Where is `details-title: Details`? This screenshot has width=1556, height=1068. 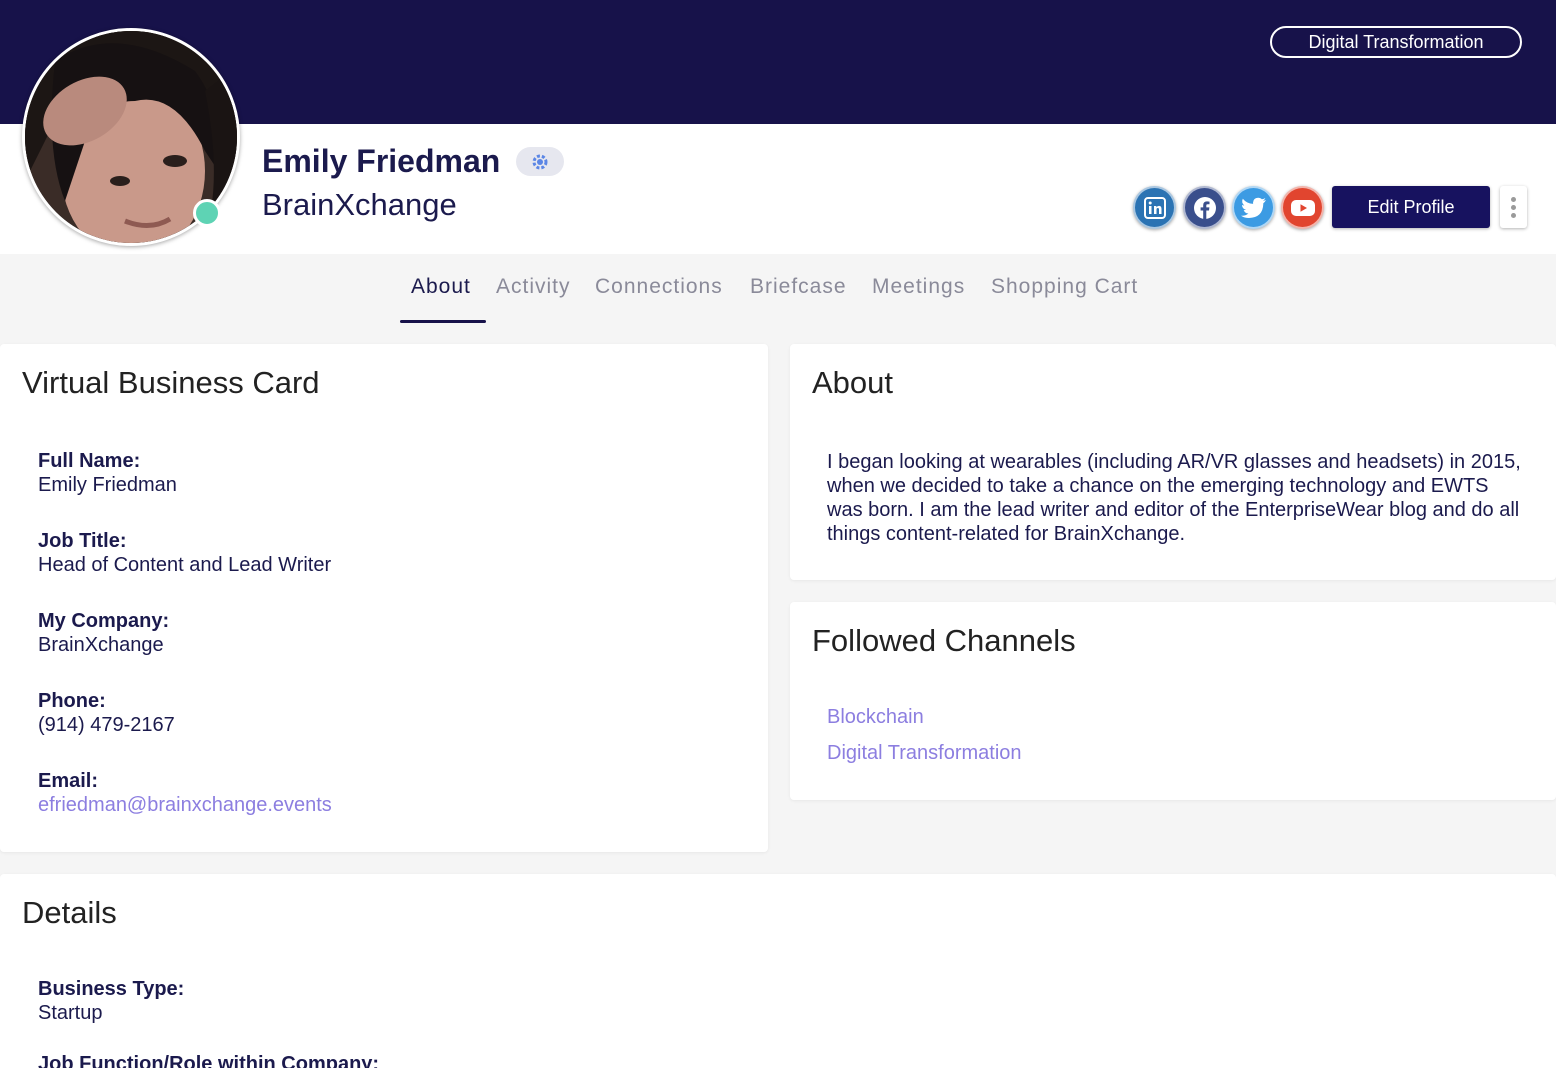
details-title: Details is located at coordinates (69, 912).